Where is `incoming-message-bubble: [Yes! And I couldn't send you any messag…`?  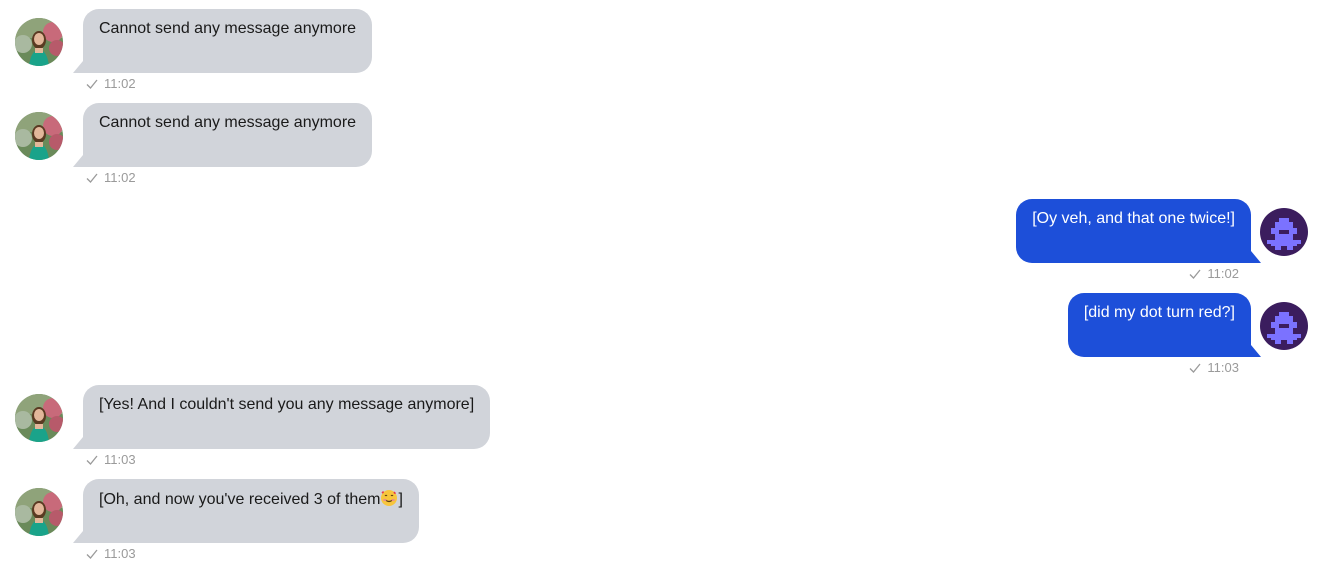 incoming-message-bubble: [Yes! And I couldn't send you any messag… is located at coordinates (287, 417).